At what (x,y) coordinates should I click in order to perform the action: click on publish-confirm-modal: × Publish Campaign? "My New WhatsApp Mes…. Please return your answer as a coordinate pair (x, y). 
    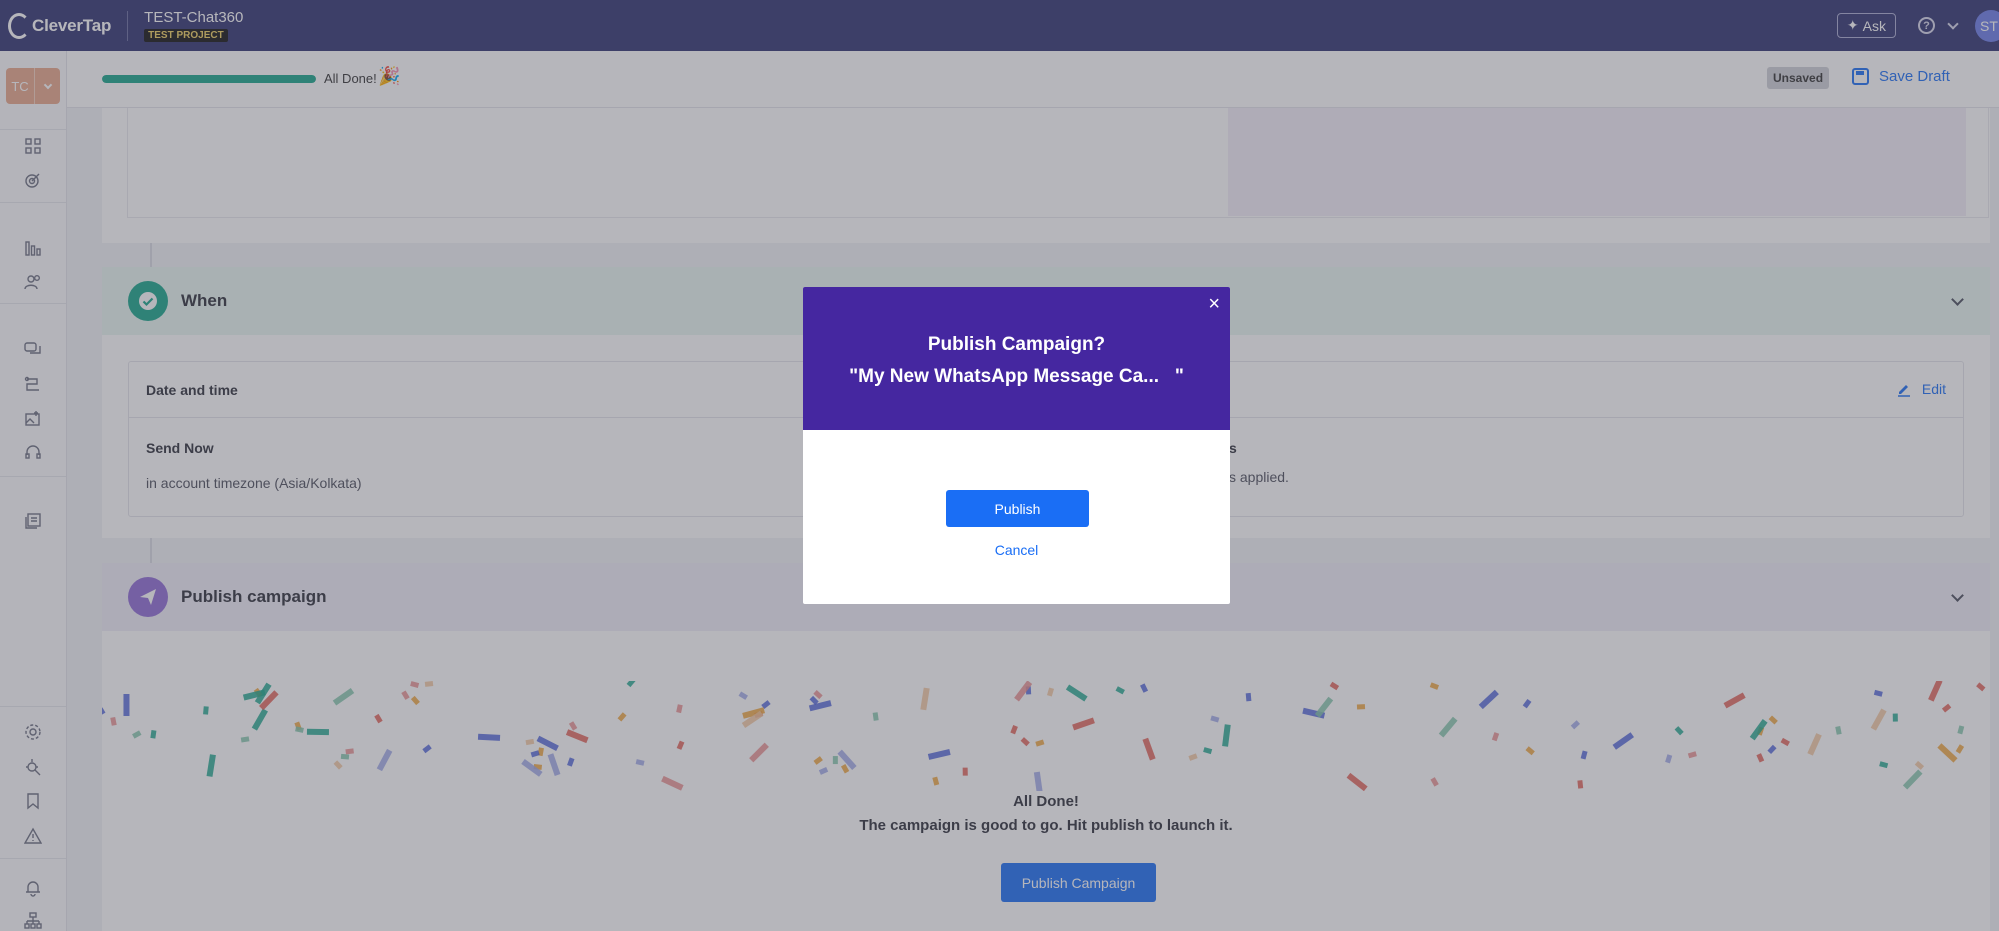
    Looking at the image, I should click on (1016, 445).